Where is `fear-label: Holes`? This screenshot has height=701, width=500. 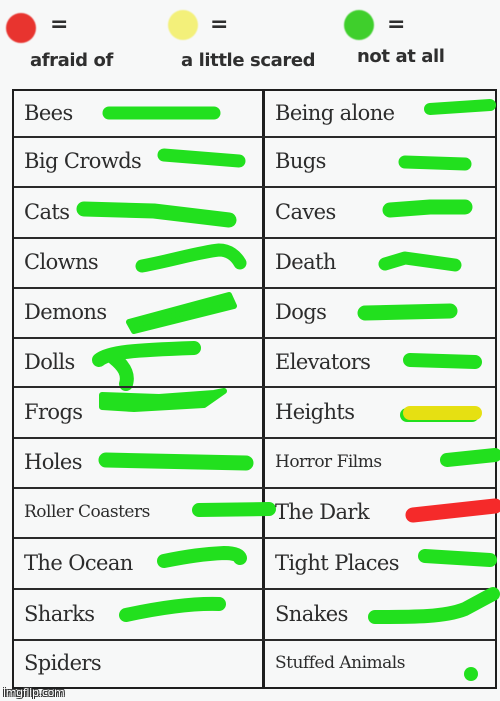 fear-label: Holes is located at coordinates (53, 462).